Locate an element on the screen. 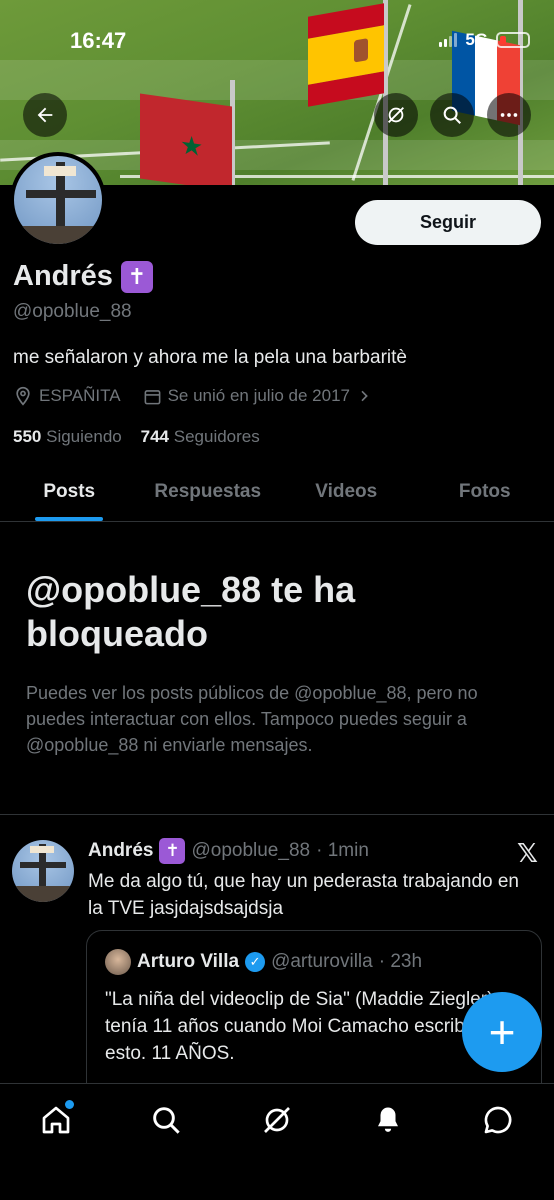 The height and width of the screenshot is (1200, 554). nav-notifications is located at coordinates (388, 1120).